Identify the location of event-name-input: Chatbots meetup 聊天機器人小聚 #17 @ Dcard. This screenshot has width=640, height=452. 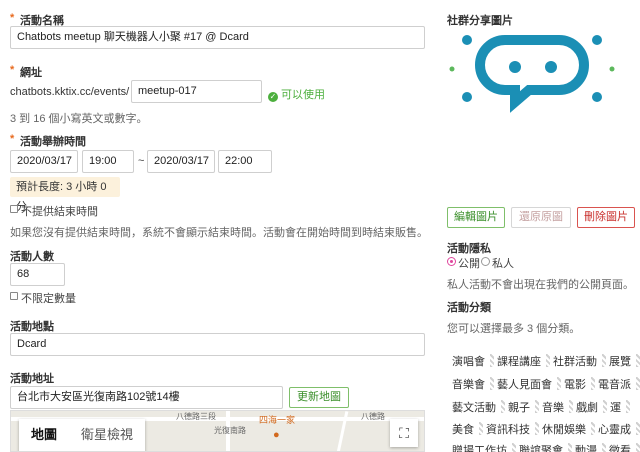
(217, 37).